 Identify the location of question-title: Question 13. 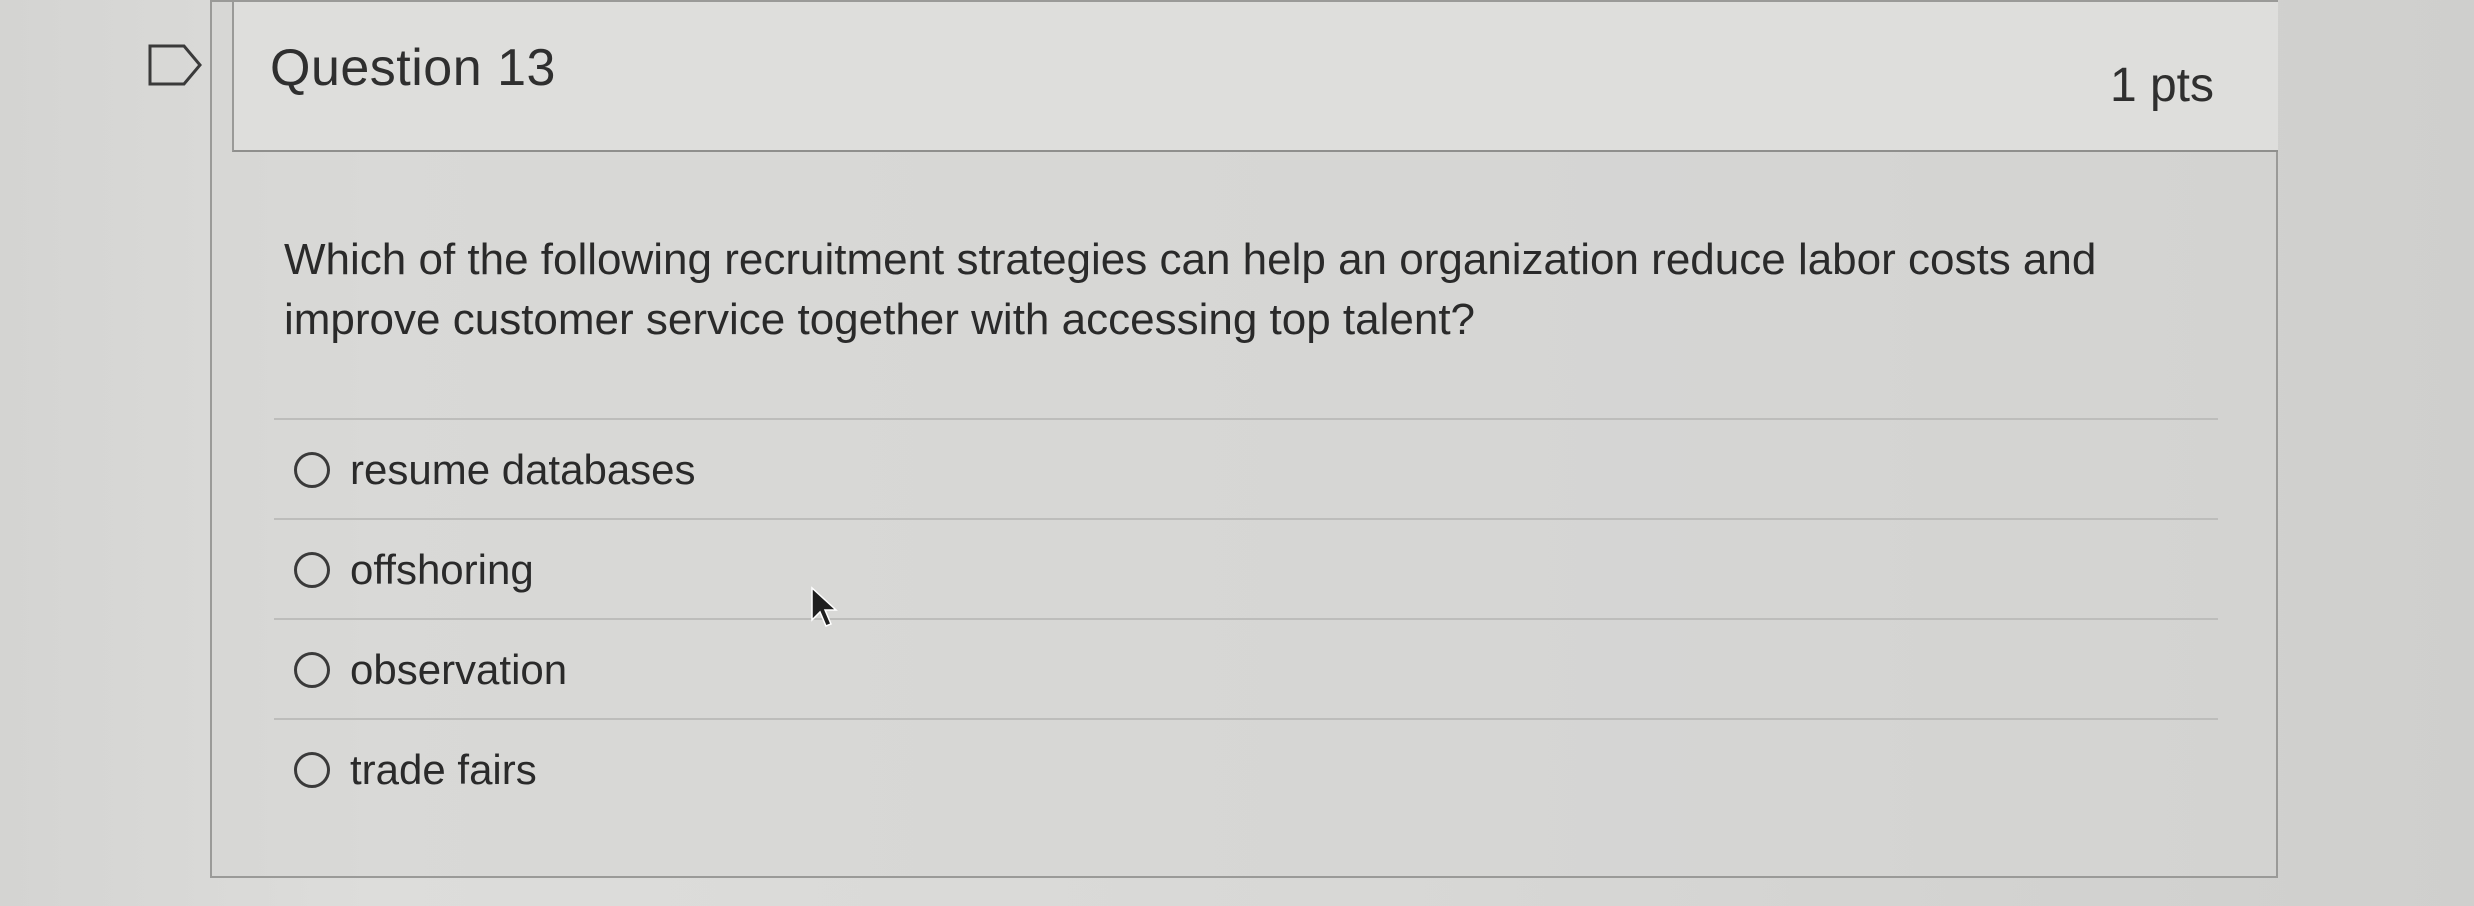
(413, 68).